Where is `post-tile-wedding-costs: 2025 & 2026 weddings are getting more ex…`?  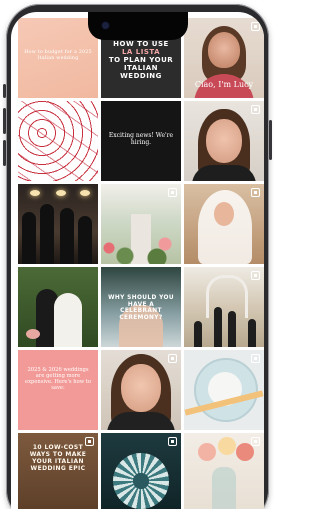 post-tile-wedding-costs: 2025 & 2026 weddings are getting more ex… is located at coordinates (58, 390).